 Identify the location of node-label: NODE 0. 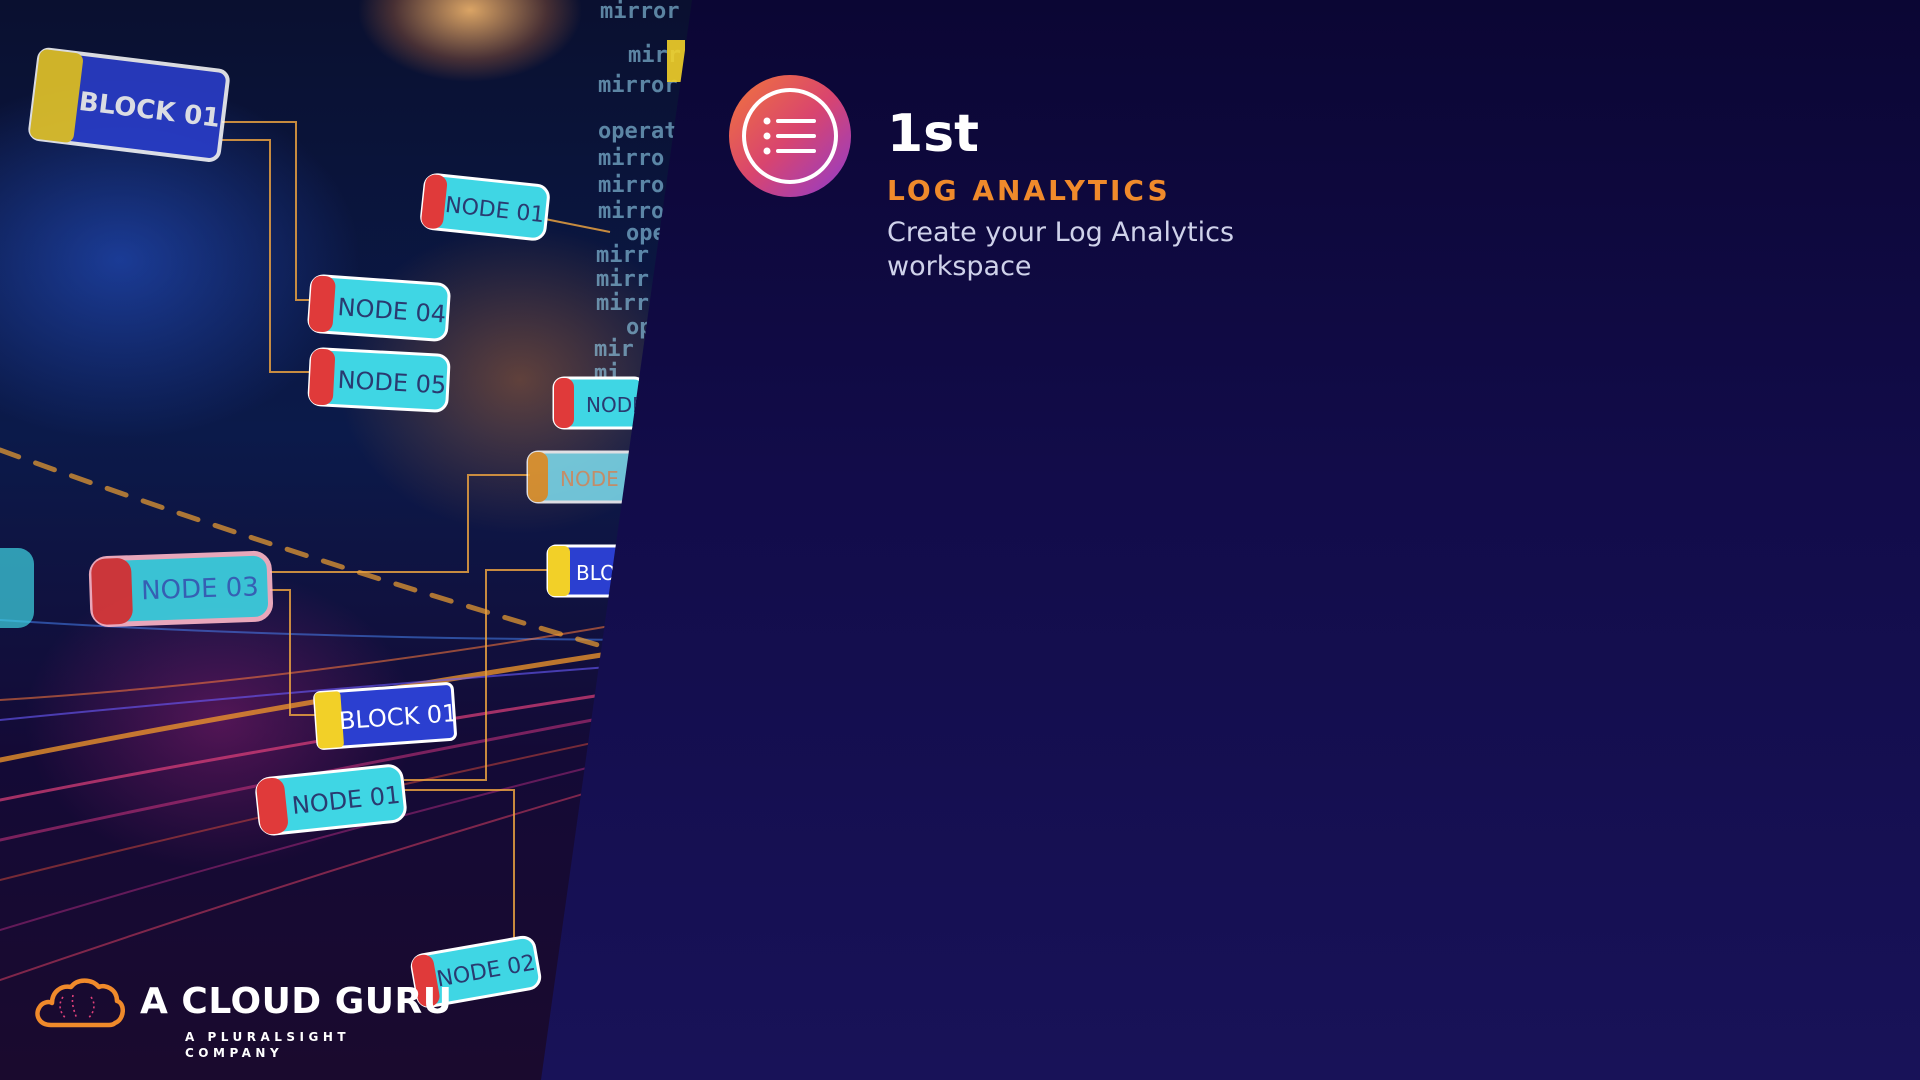
(583, 477).